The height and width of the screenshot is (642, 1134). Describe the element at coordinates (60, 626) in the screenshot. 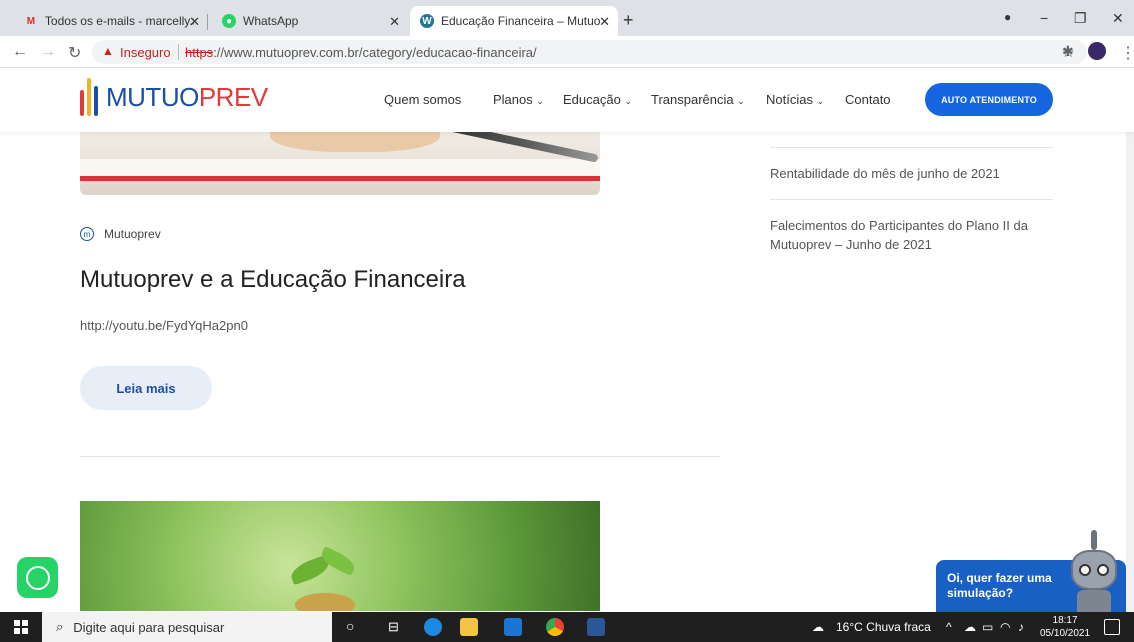

I see `search-icon: ⌕` at that location.